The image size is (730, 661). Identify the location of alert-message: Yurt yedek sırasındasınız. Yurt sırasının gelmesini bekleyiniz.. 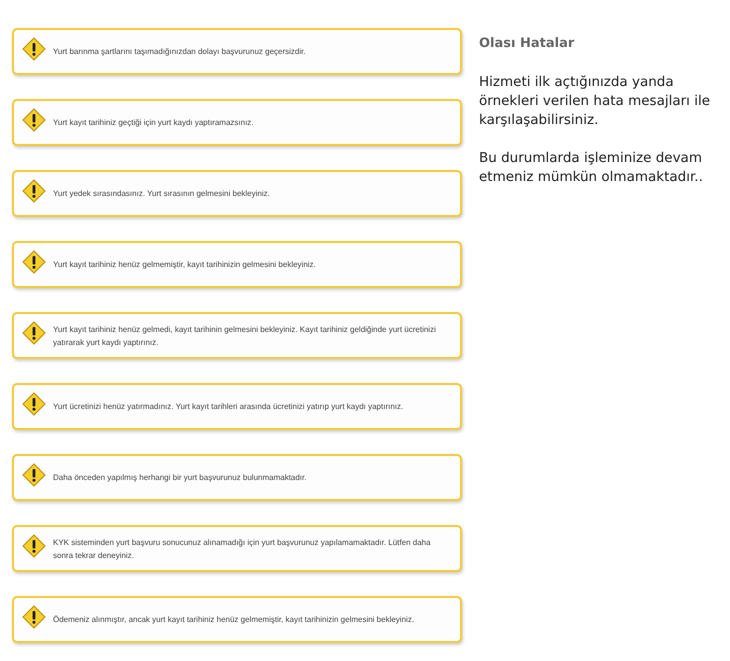
(161, 194).